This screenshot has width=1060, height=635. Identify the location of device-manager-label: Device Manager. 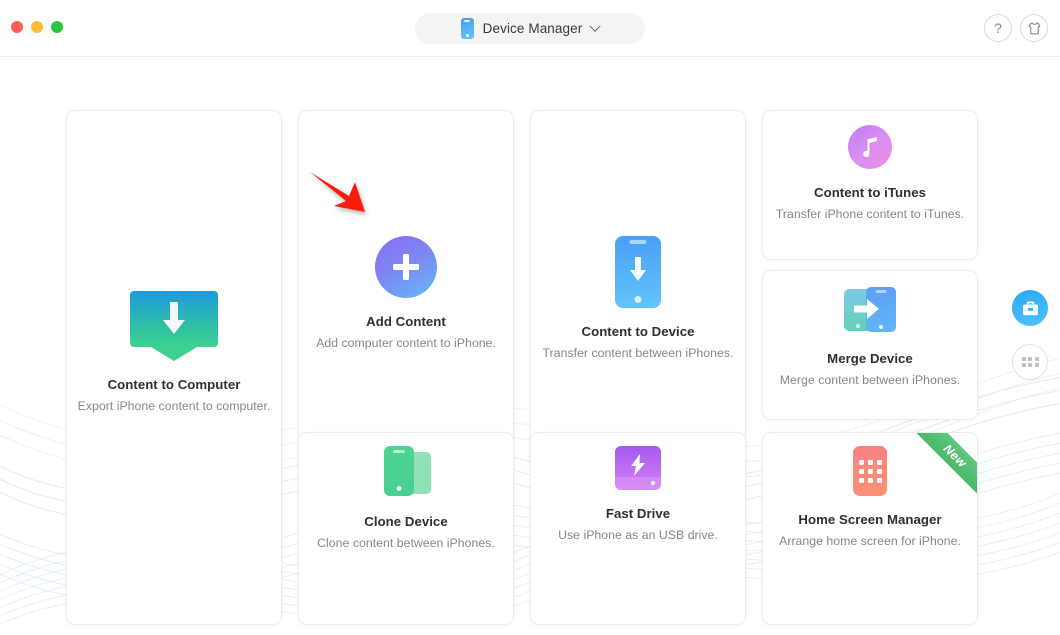
(532, 28).